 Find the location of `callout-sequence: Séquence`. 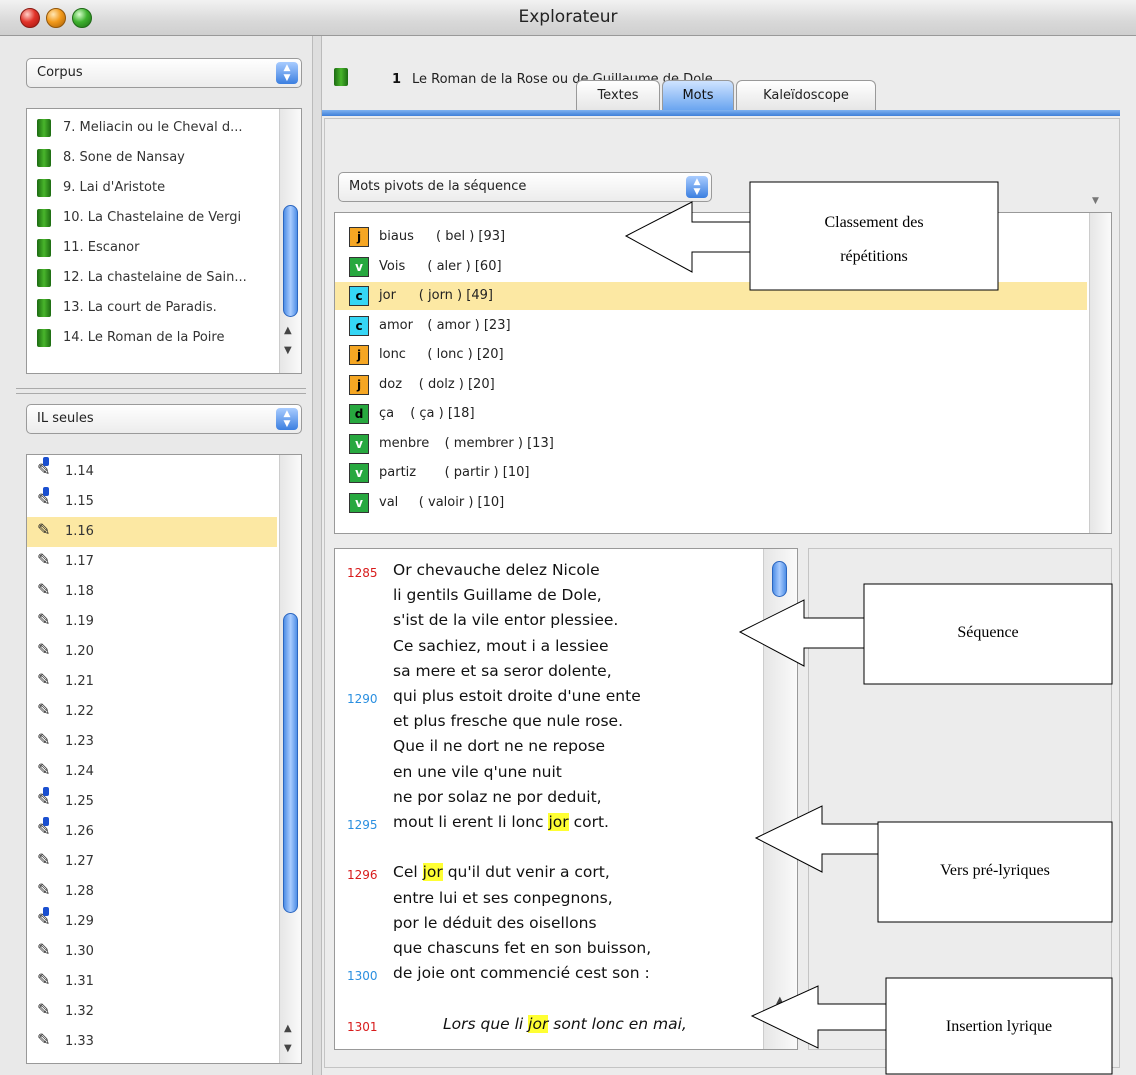

callout-sequence: Séquence is located at coordinates (988, 632).